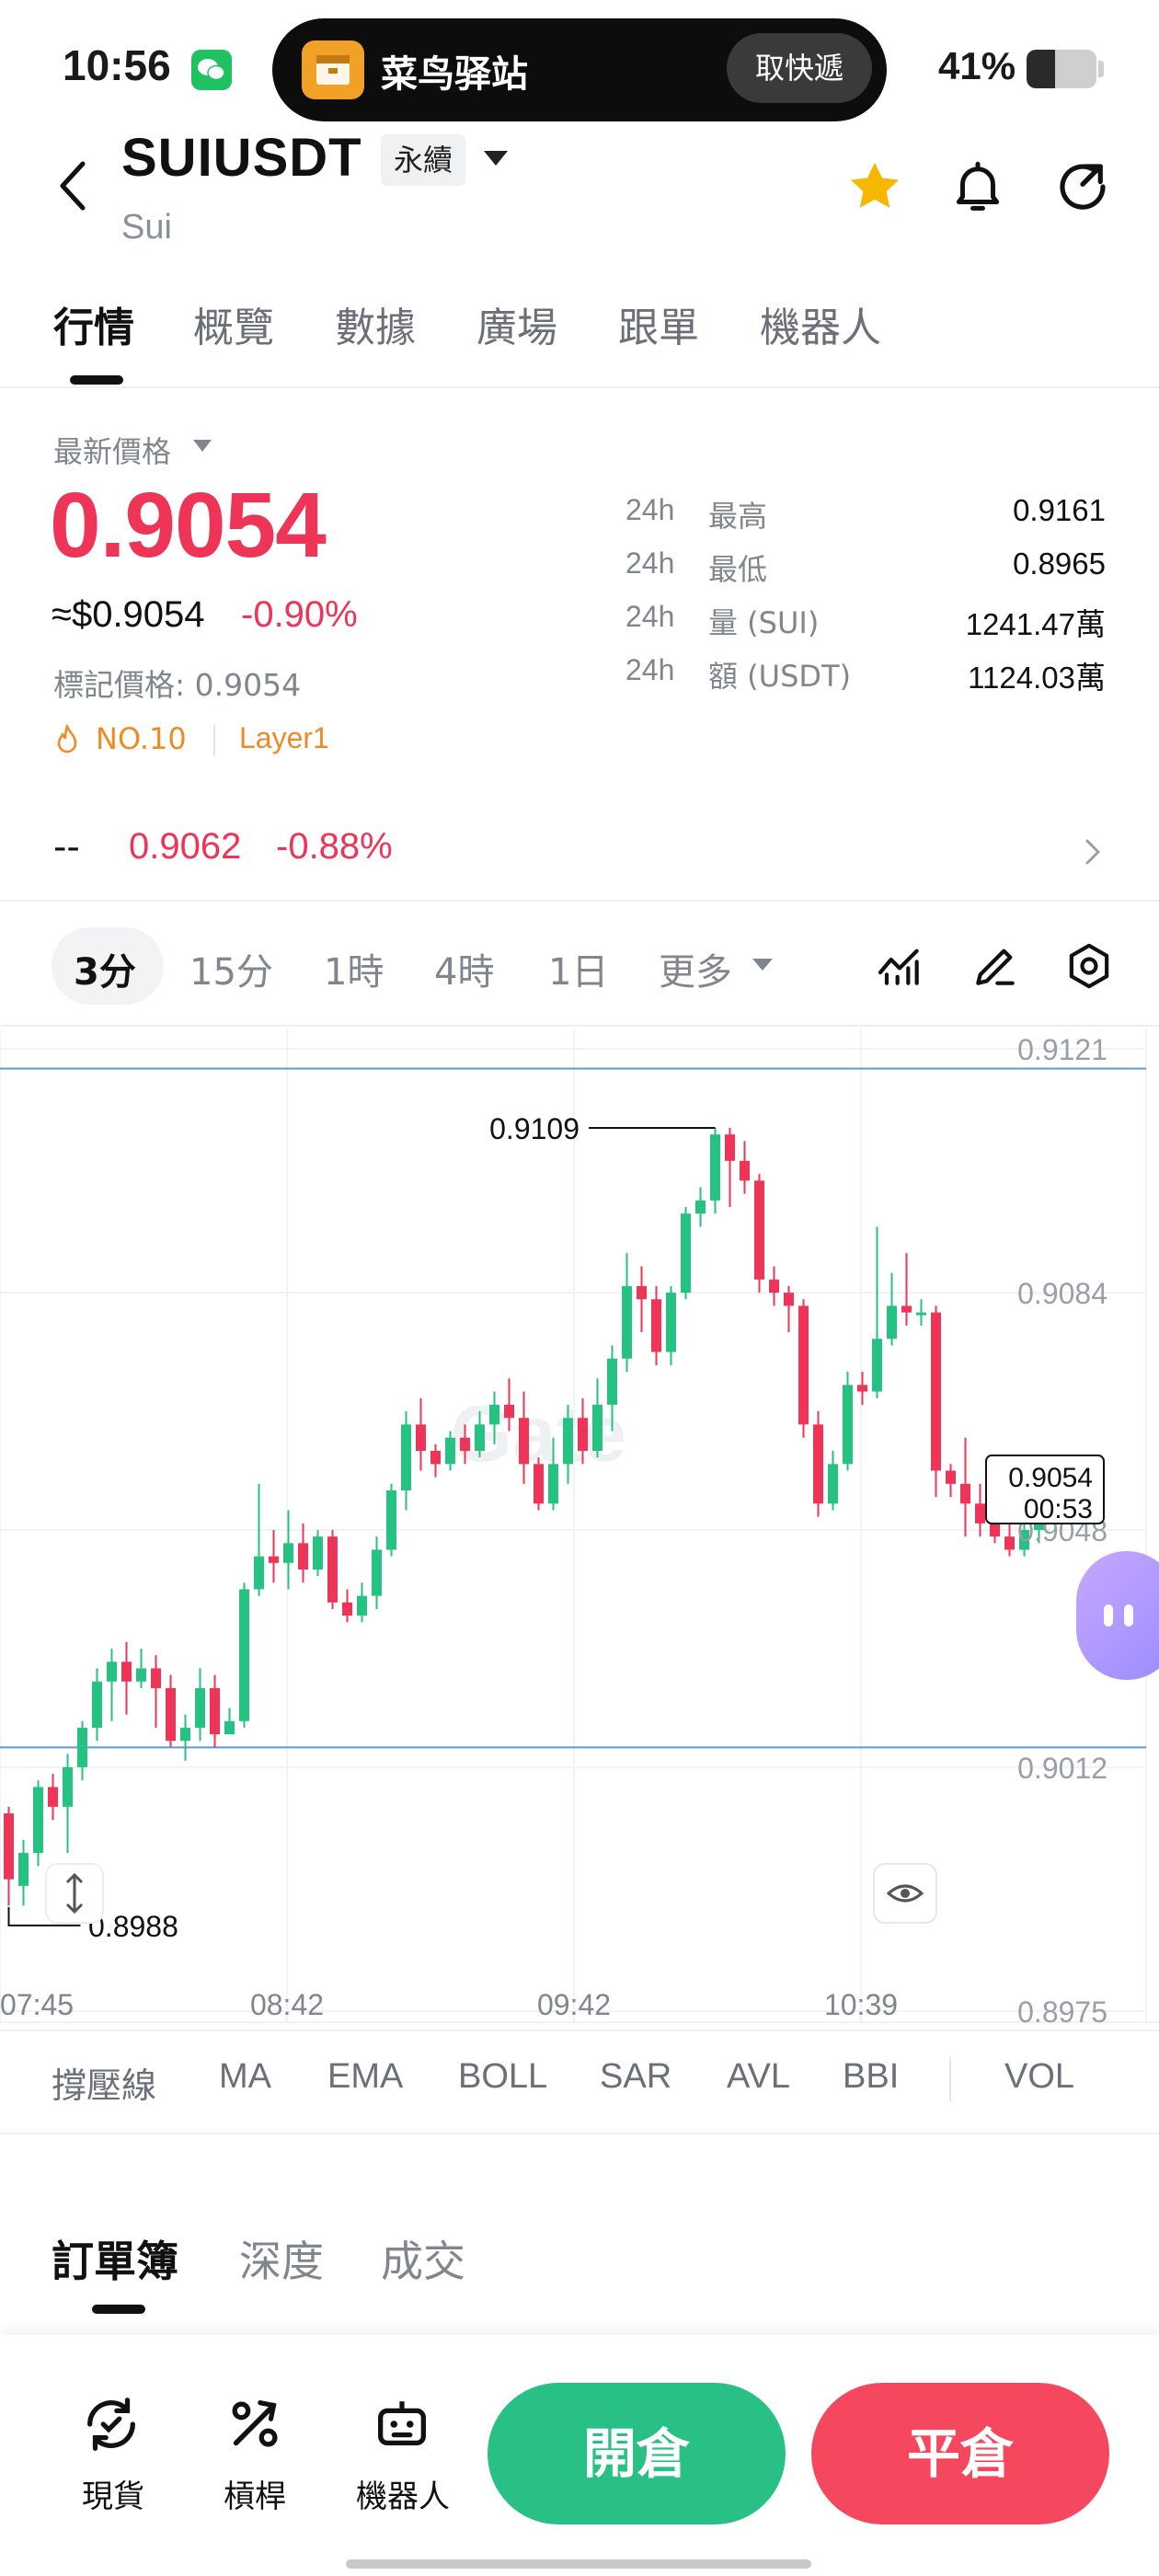  Describe the element at coordinates (637, 2453) in the screenshot. I see `open-position-button: 開倉` at that location.